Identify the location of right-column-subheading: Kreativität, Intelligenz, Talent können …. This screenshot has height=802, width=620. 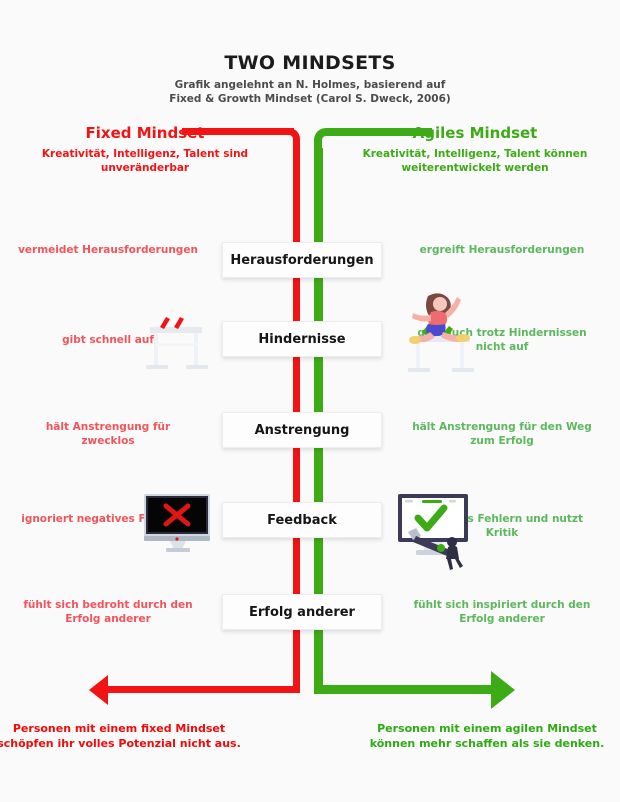
(475, 161).